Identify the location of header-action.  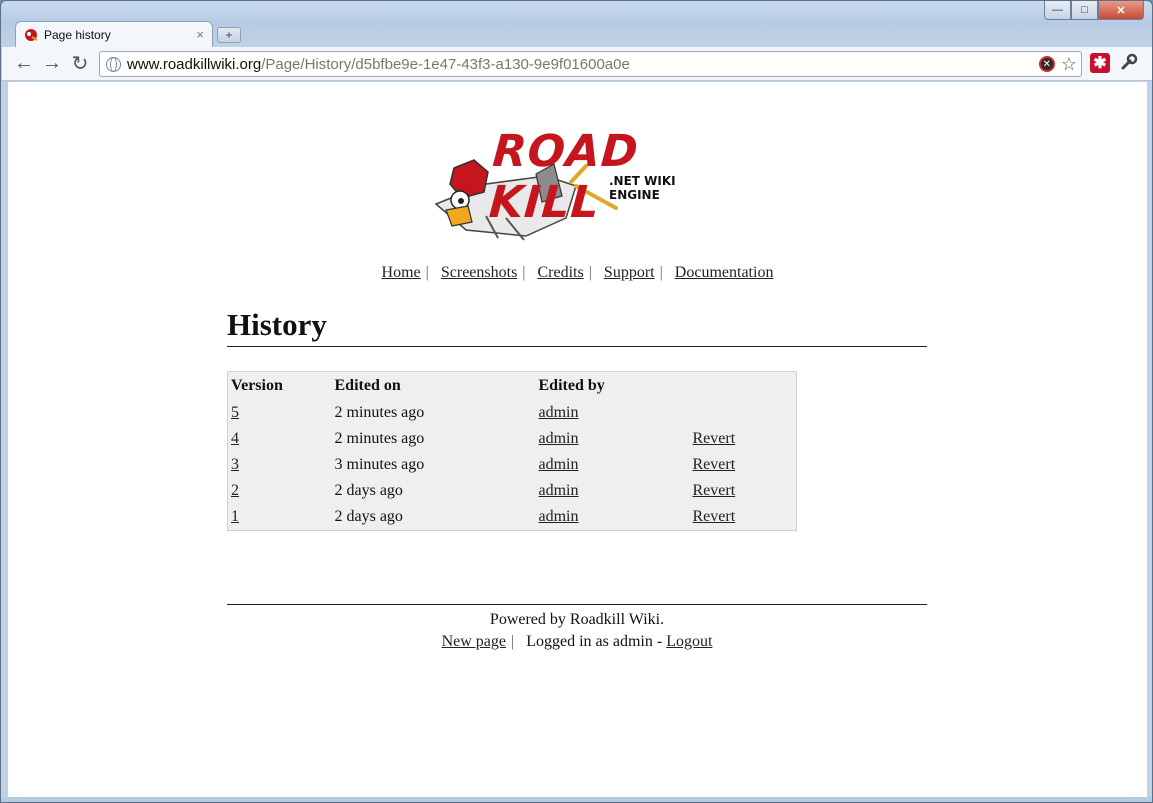
(743, 386).